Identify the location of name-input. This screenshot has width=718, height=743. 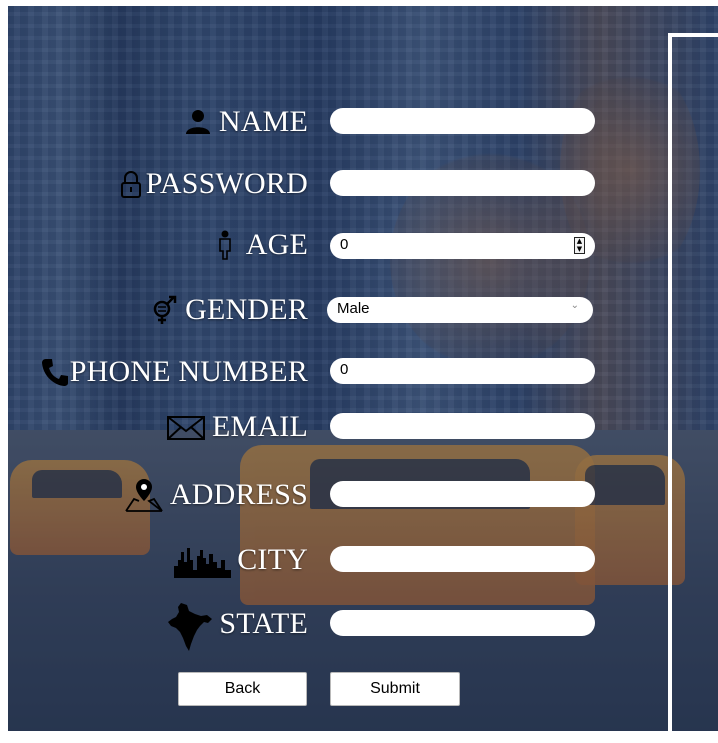
(462, 121).